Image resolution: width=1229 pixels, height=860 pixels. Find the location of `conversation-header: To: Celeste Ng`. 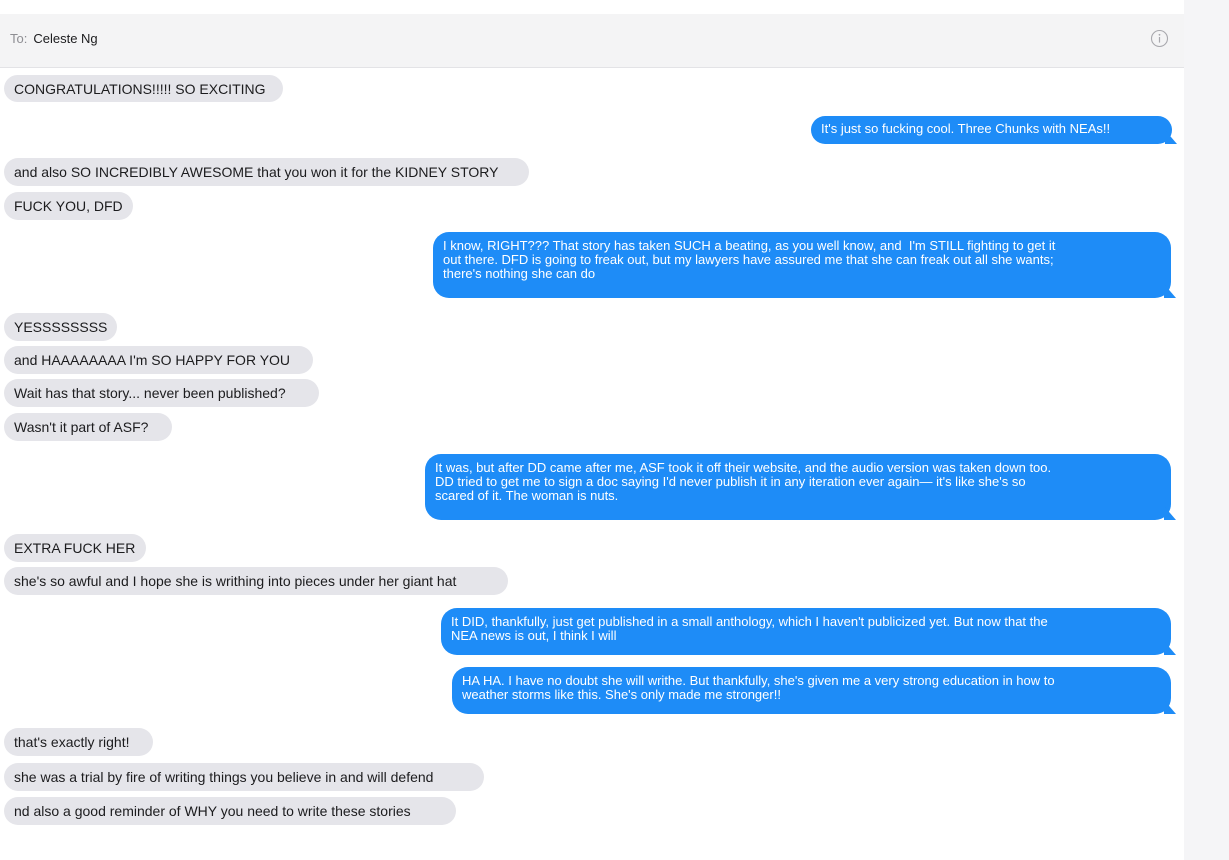

conversation-header: To: Celeste Ng is located at coordinates (592, 41).